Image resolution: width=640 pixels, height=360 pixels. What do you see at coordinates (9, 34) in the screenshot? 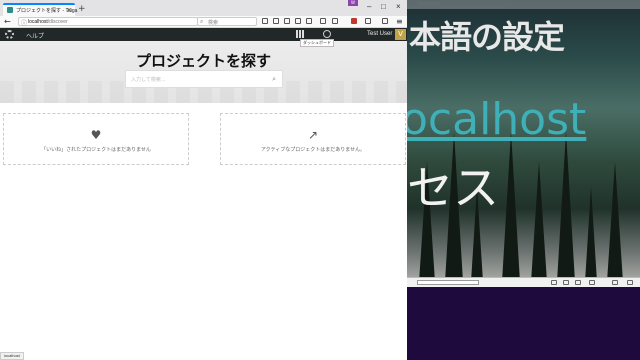
I see `taiga-logo-icon` at bounding box center [9, 34].